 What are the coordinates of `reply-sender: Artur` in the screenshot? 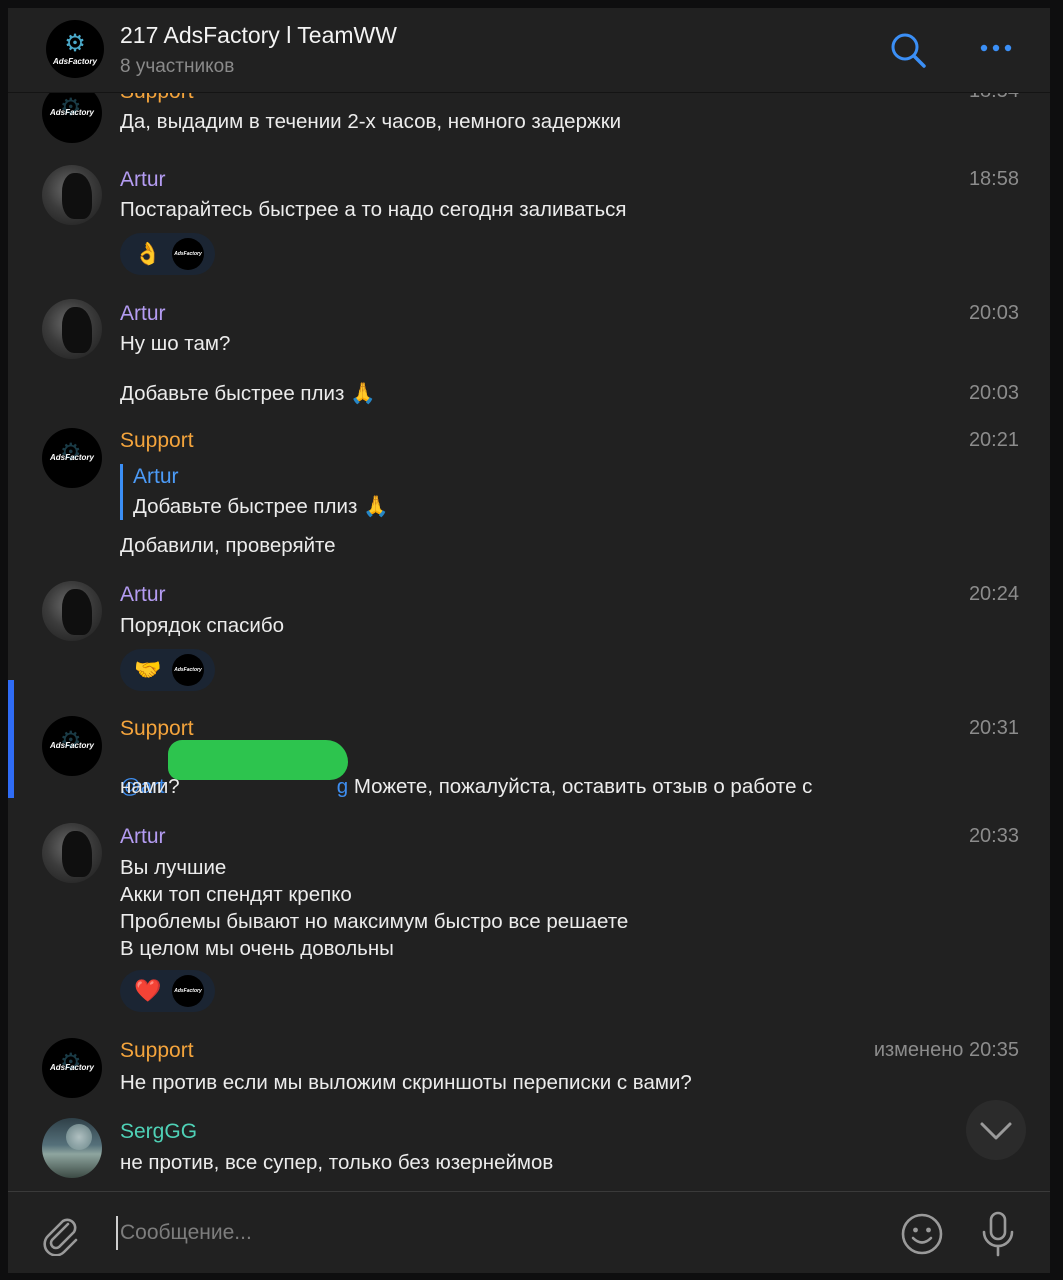 It's located at (156, 477).